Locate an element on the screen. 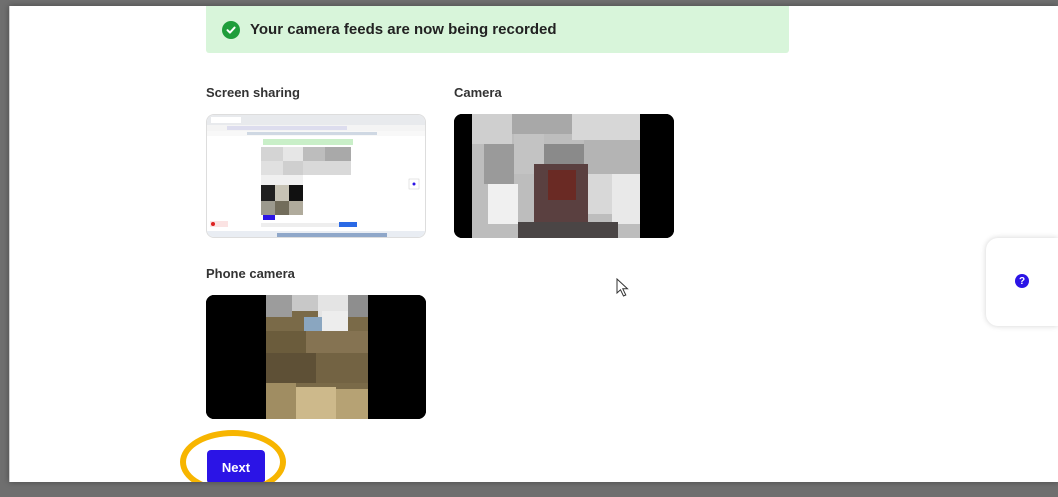 The height and width of the screenshot is (497, 1058). screen-sharing-preview is located at coordinates (316, 176).